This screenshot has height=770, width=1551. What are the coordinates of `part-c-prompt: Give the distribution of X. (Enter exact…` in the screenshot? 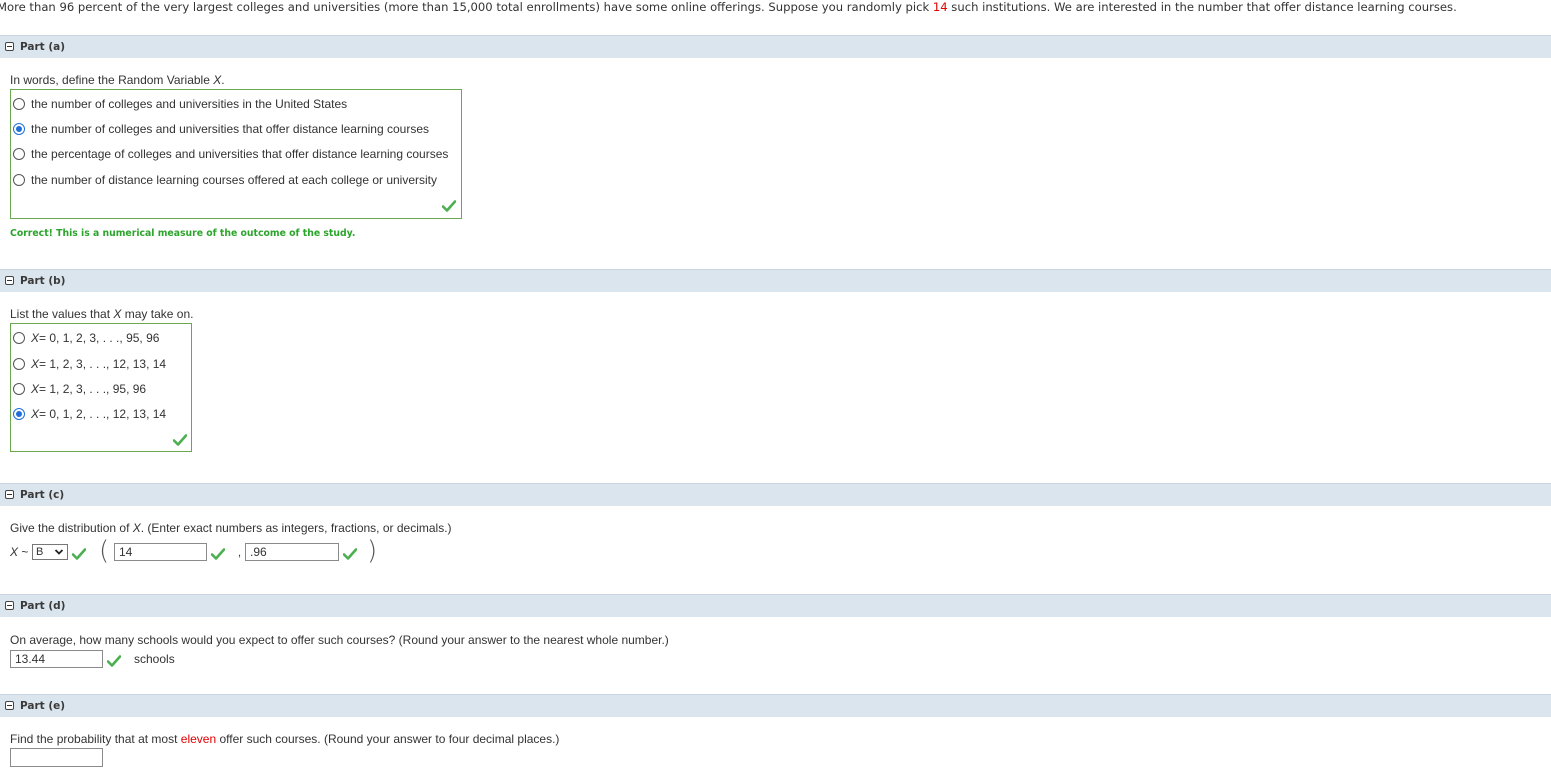 It's located at (231, 528).